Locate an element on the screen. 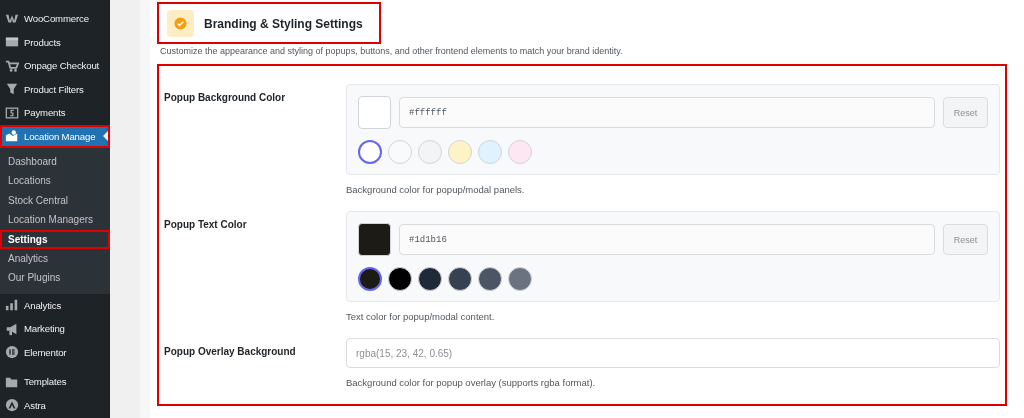  megaphone-icon is located at coordinates (12, 329).